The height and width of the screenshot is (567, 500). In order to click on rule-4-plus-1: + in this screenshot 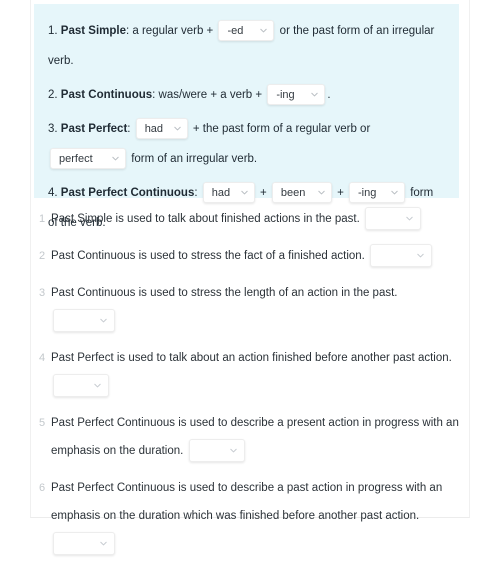, I will do `click(263, 193)`.